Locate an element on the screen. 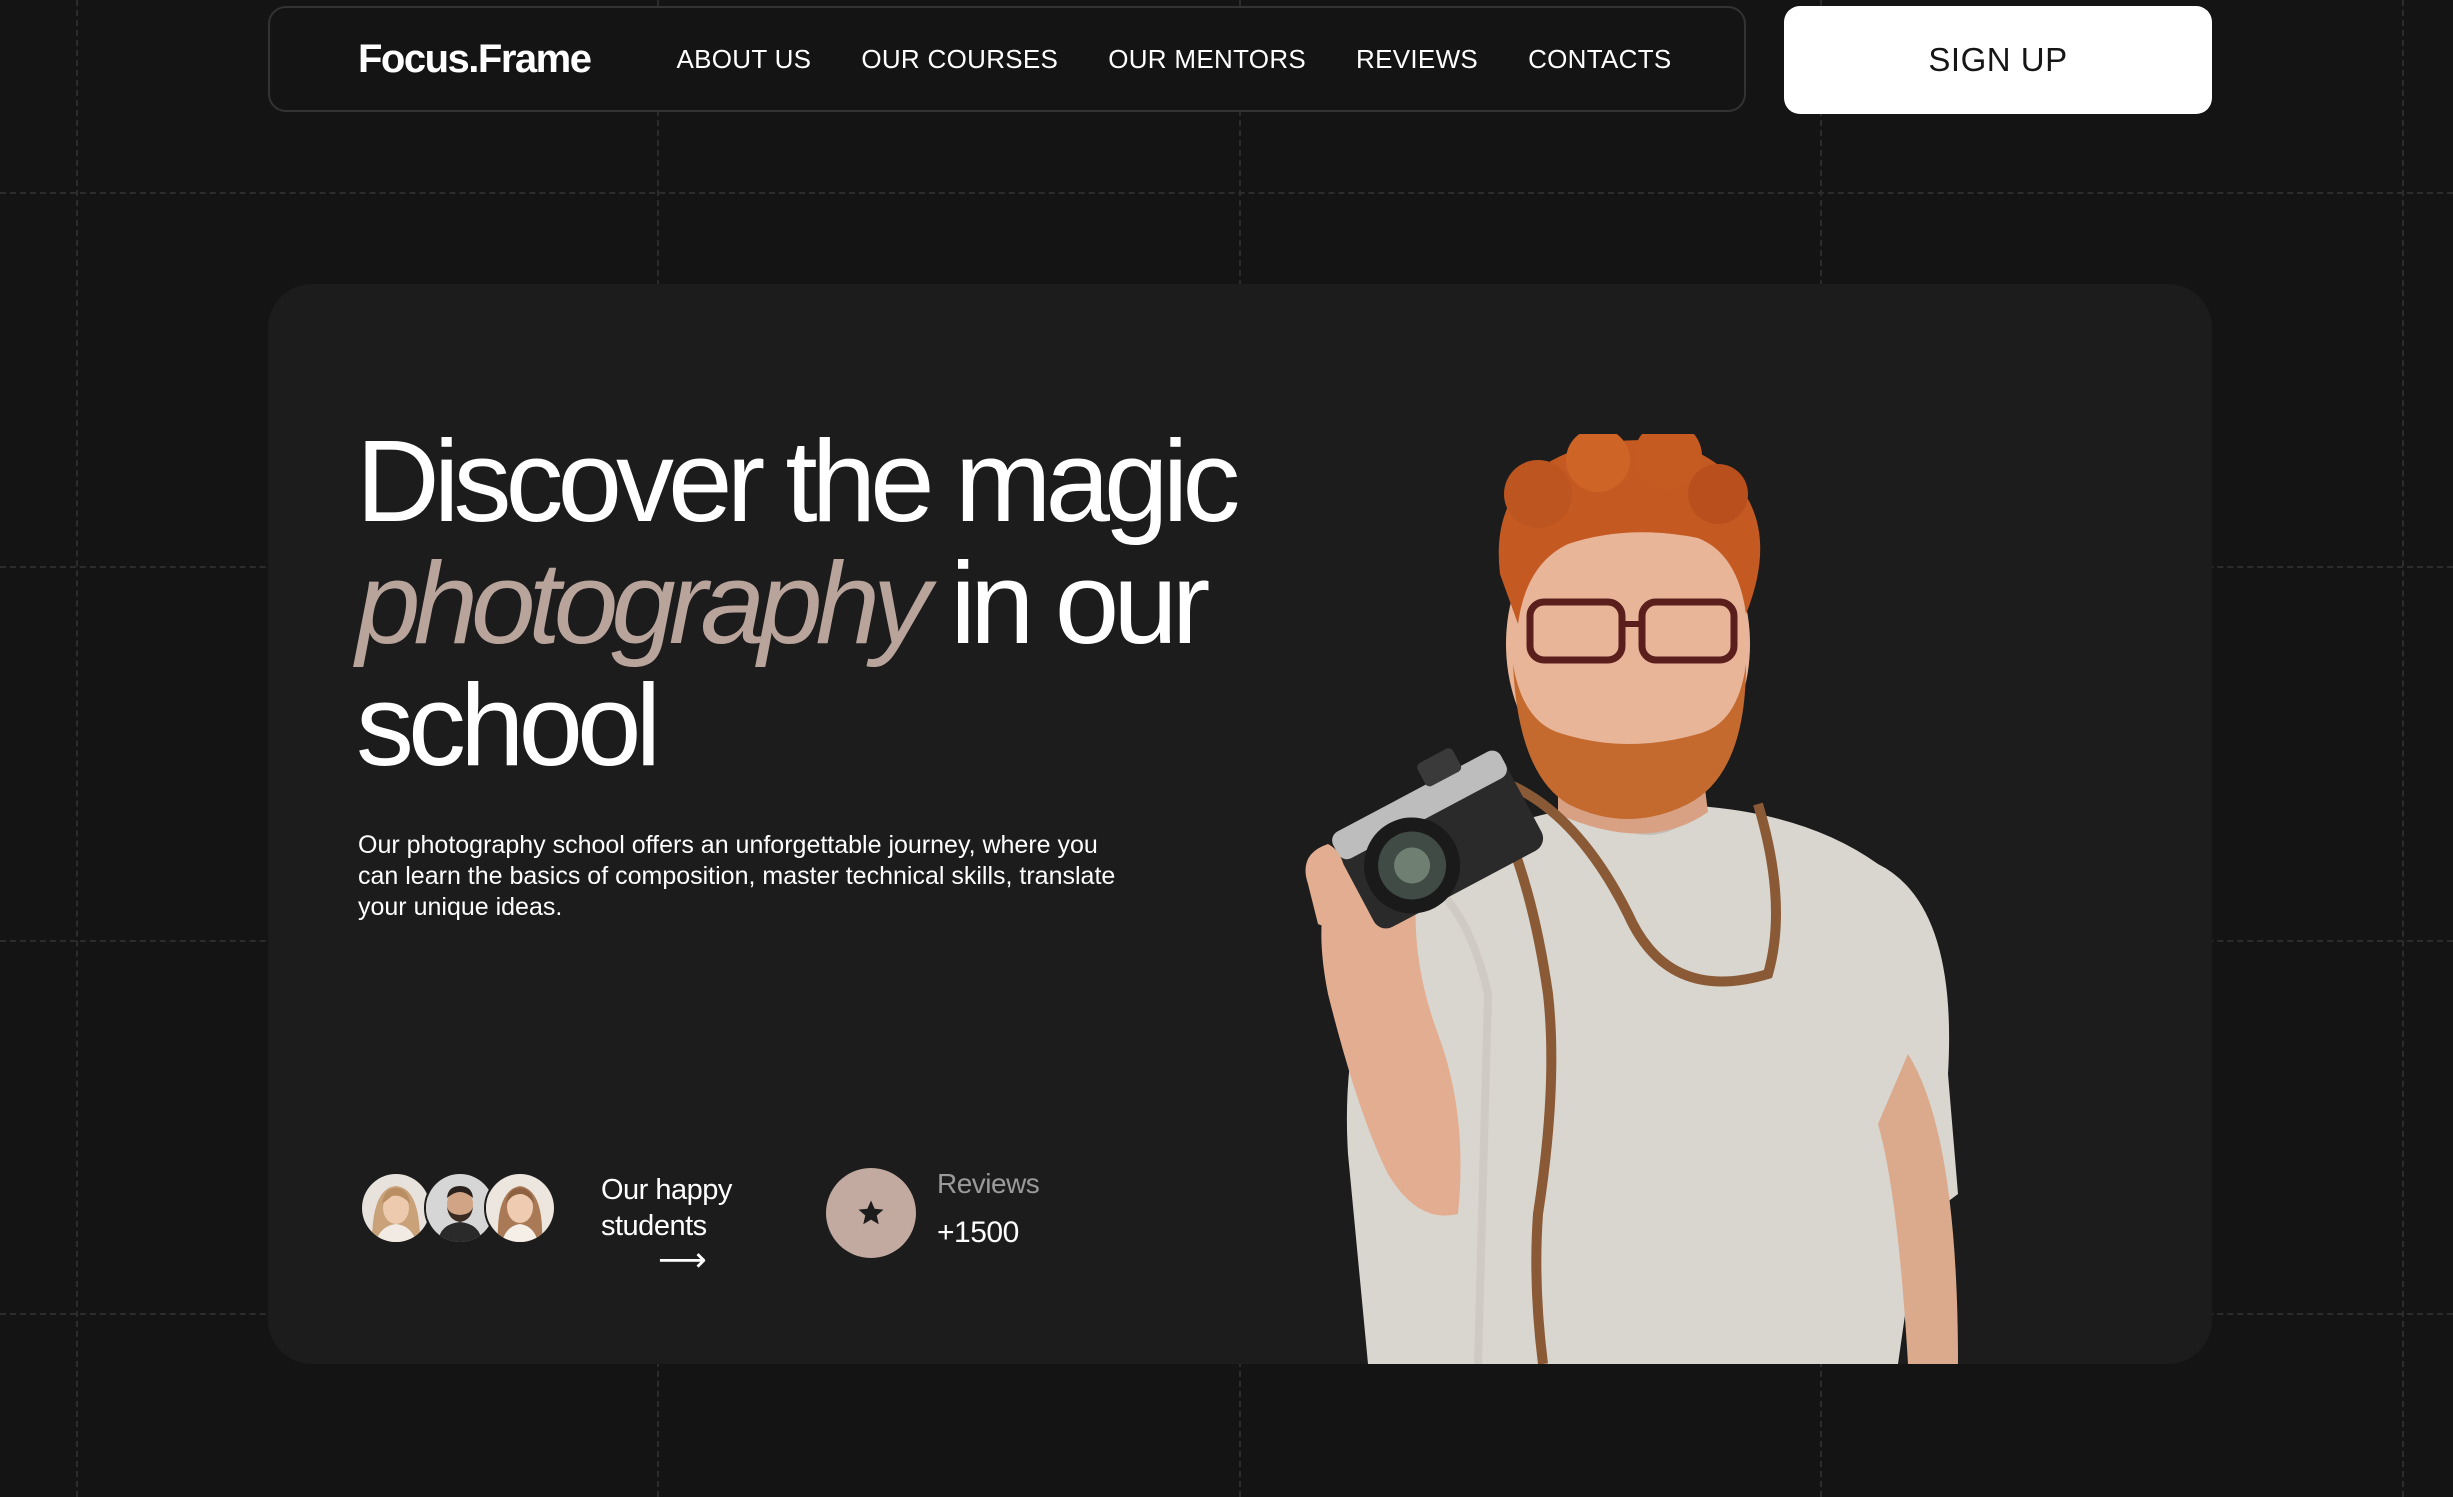 This screenshot has height=1497, width=2453. avatar-woman-blonde-icon is located at coordinates (396, 1208).